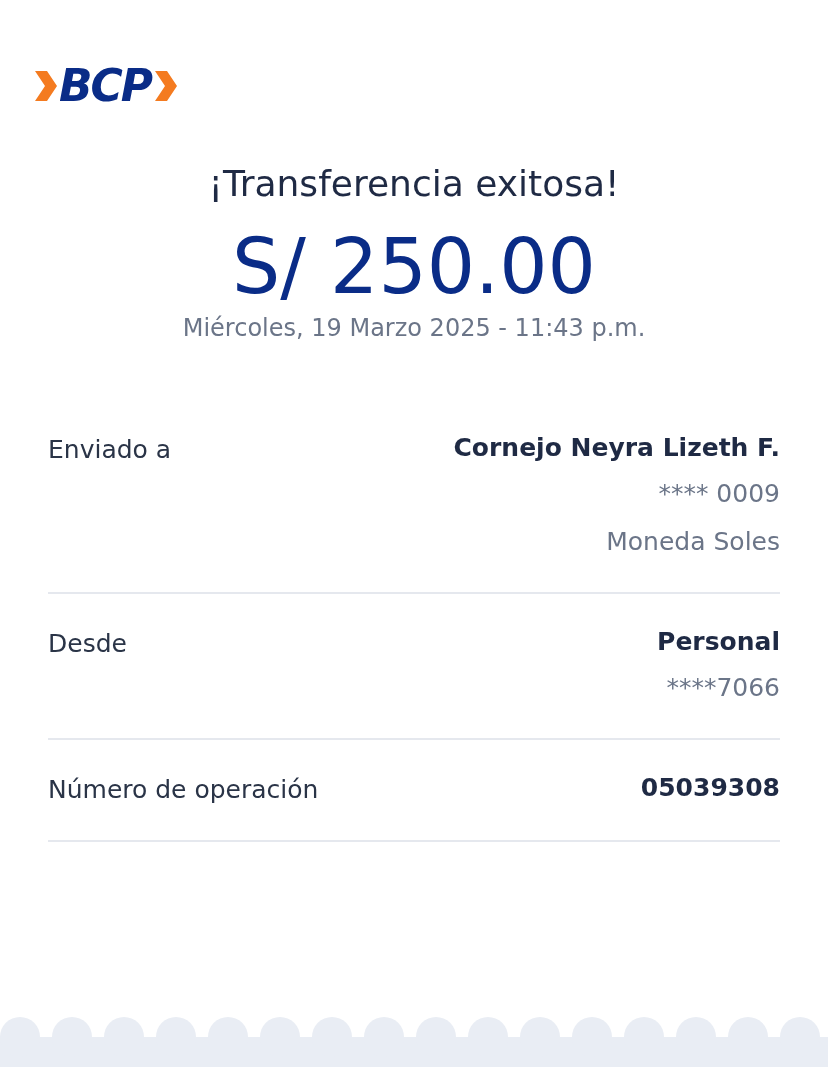 The height and width of the screenshot is (1067, 828). What do you see at coordinates (710, 788) in the screenshot?
I see `detail-value: 05039308` at bounding box center [710, 788].